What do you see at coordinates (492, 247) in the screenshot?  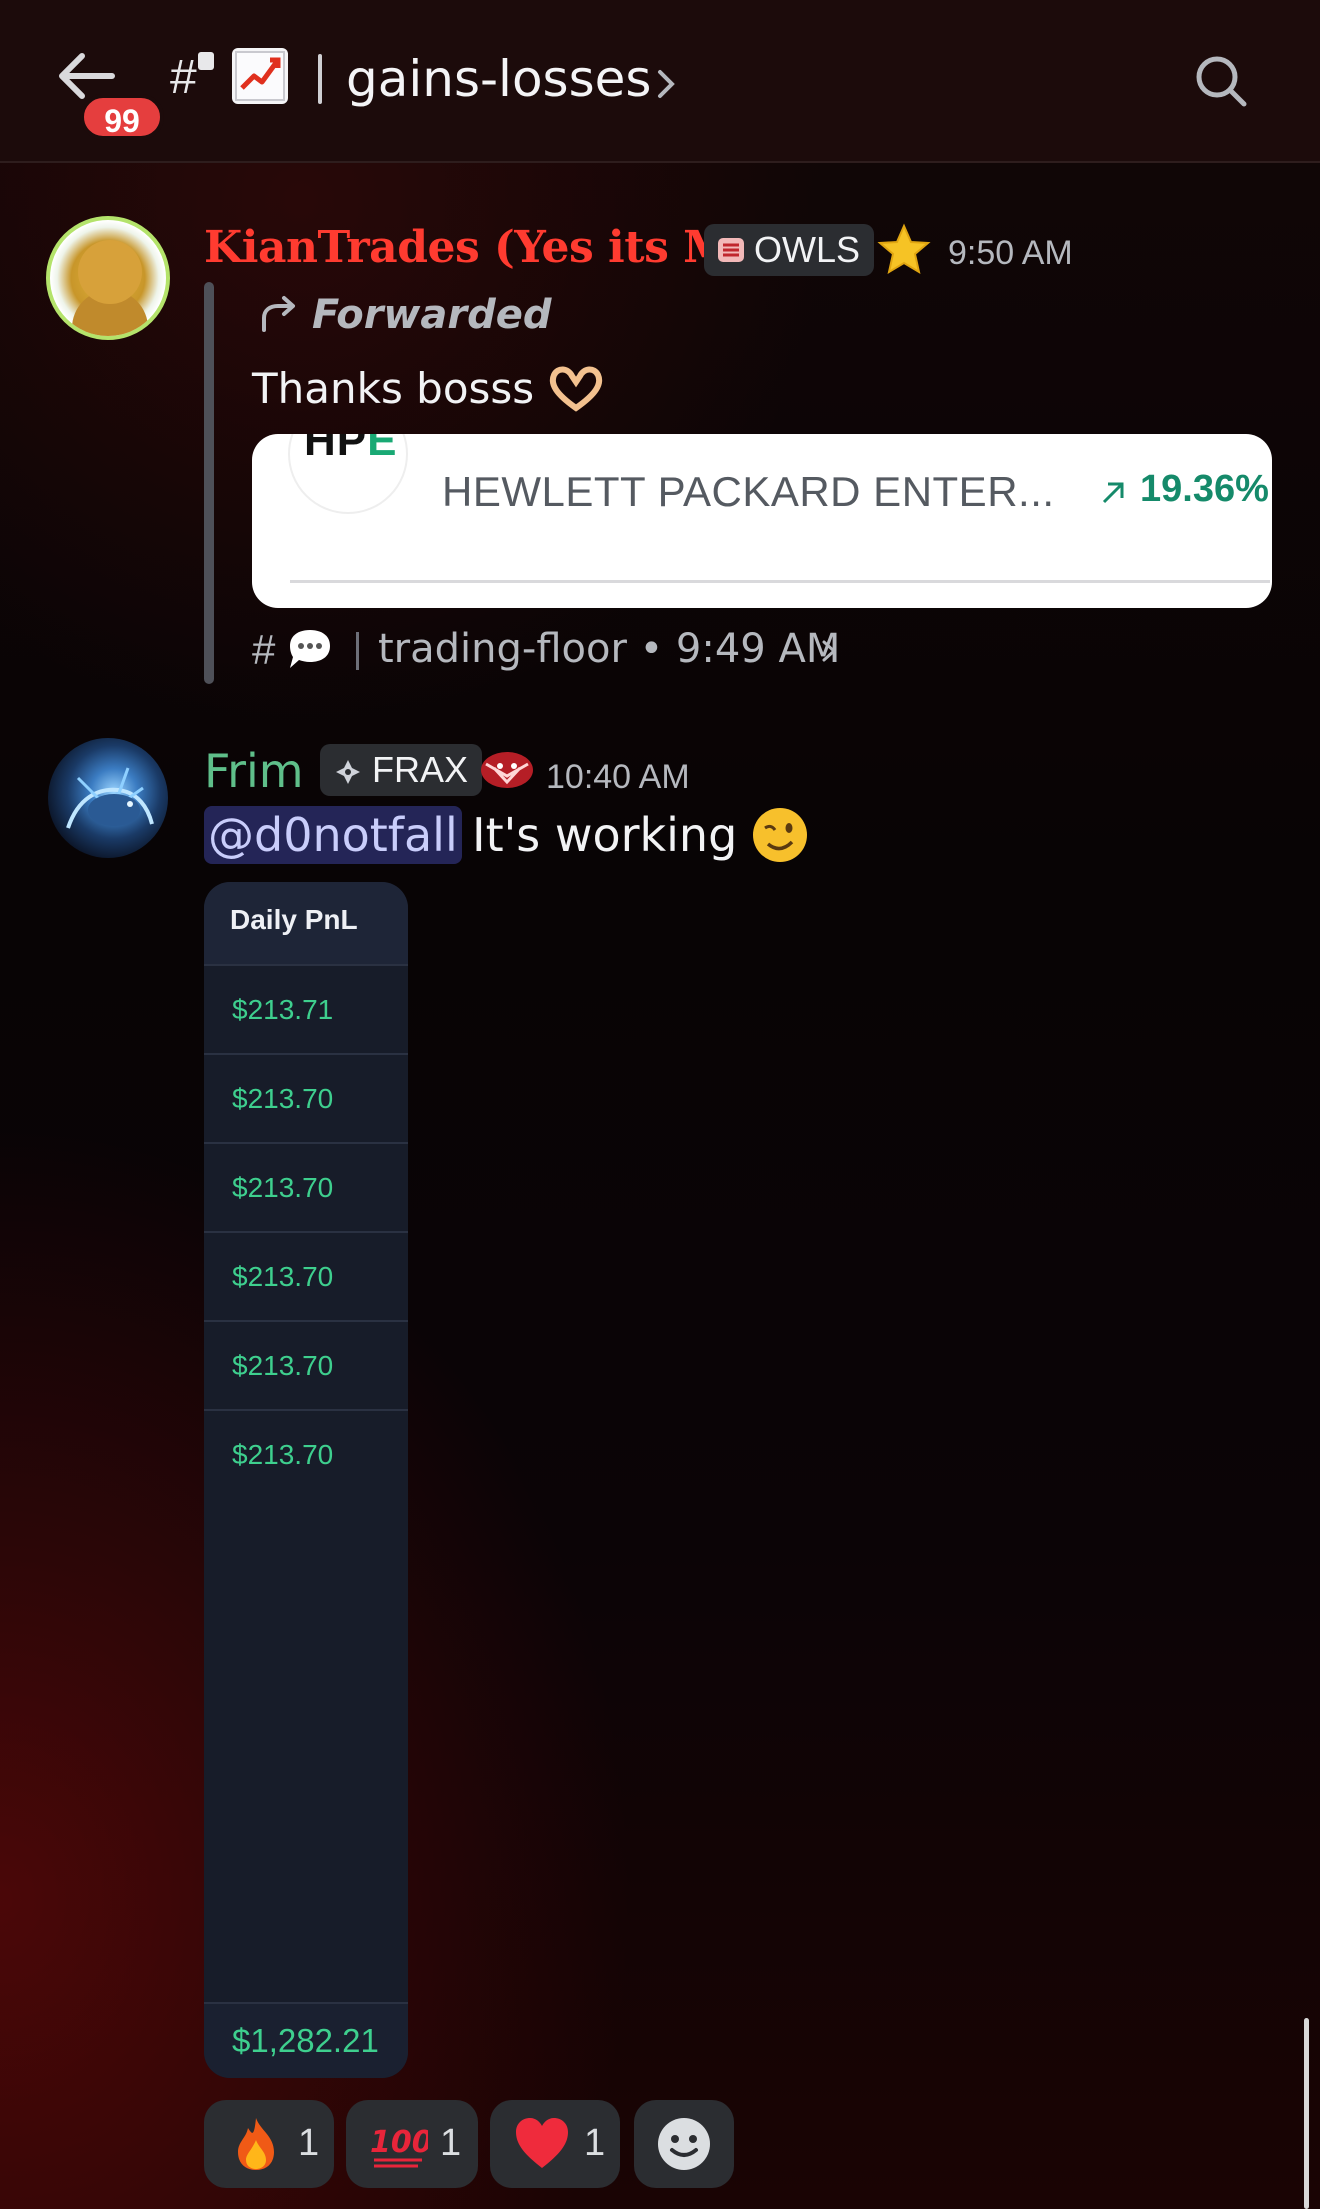 I see `username: KianTrades (Yes its Me)` at bounding box center [492, 247].